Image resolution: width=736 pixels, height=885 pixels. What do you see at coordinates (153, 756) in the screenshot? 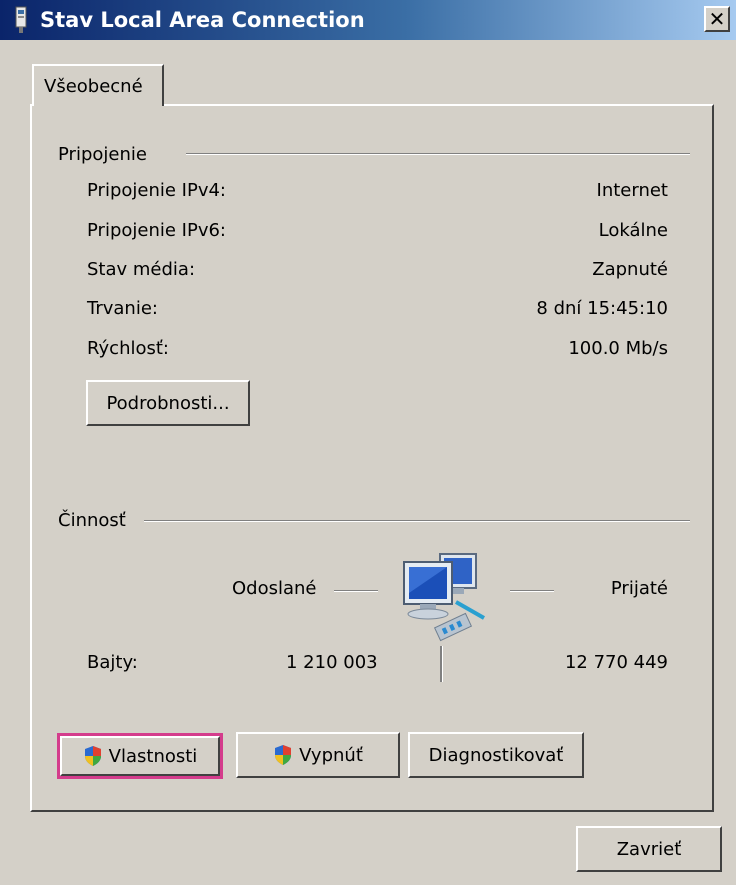
I see `properties-button-label: Vlastnosti` at bounding box center [153, 756].